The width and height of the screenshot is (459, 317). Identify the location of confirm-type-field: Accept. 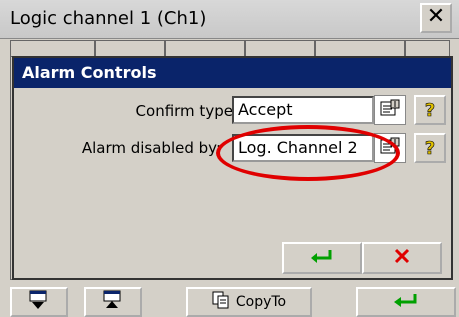
(303, 110).